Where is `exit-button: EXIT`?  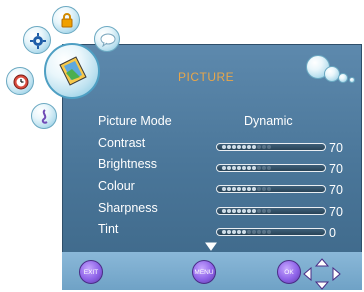
exit-button: EXIT is located at coordinates (91, 272).